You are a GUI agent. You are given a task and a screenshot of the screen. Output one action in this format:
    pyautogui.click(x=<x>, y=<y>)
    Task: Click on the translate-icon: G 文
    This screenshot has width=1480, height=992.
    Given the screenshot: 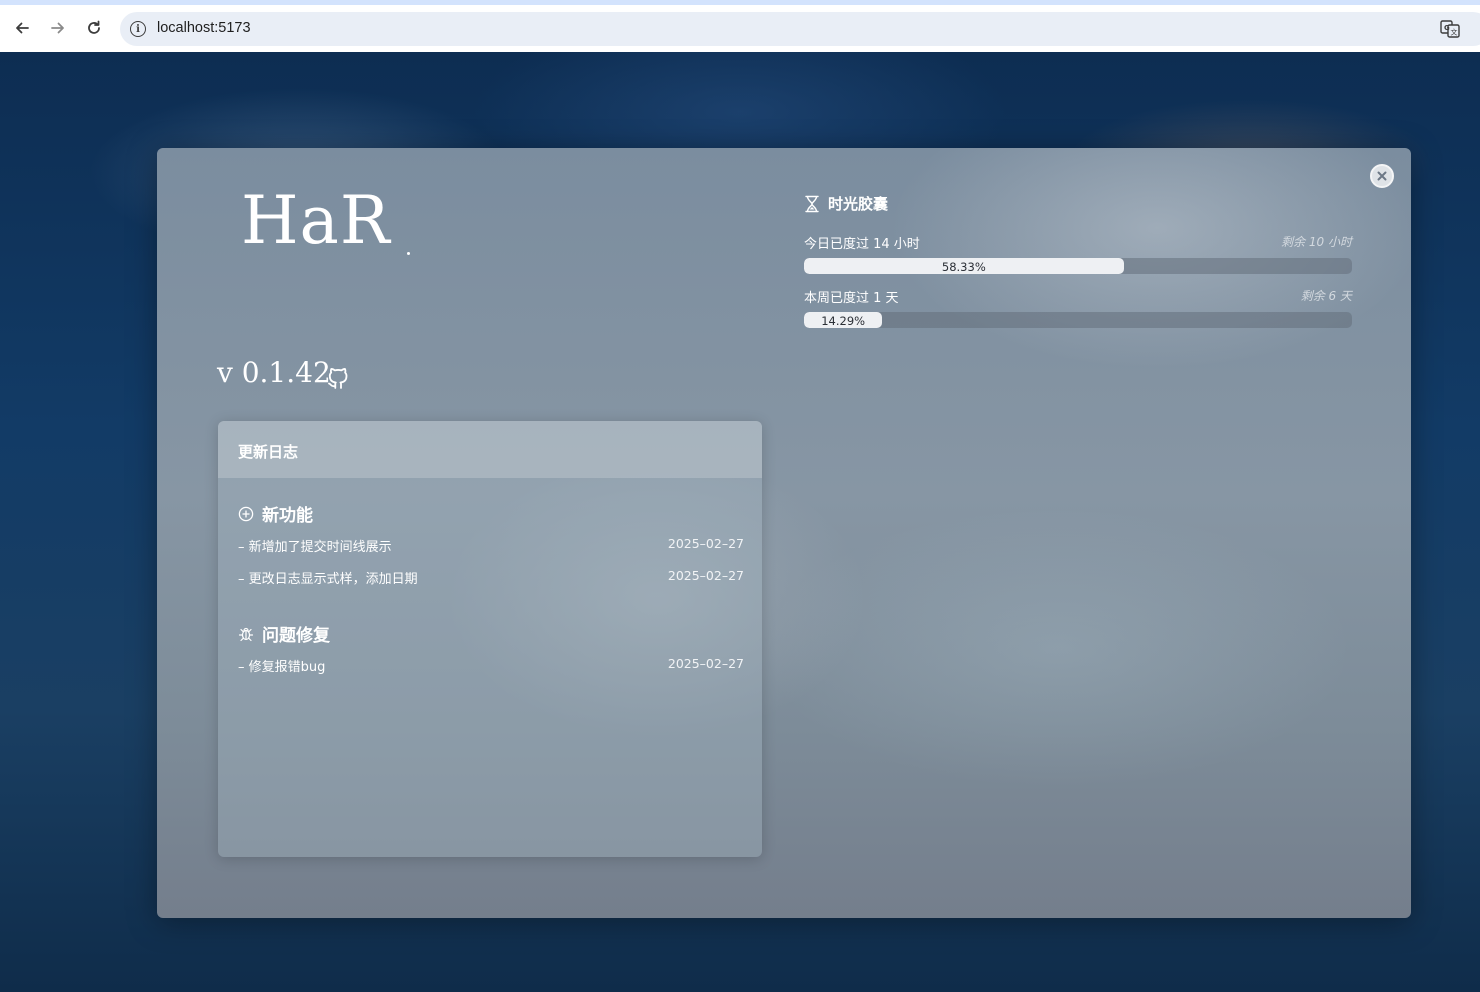 What is the action you would take?
    pyautogui.click(x=1450, y=29)
    